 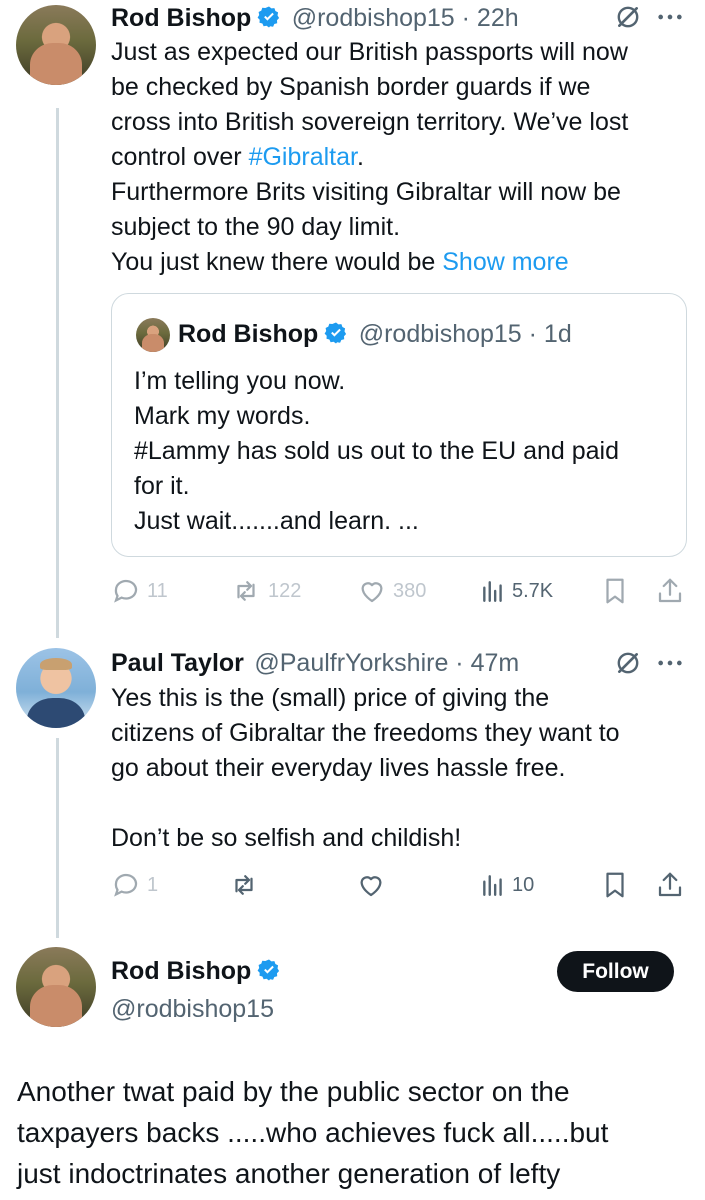 What do you see at coordinates (177, 663) in the screenshot?
I see `author-name: Paul Taylor` at bounding box center [177, 663].